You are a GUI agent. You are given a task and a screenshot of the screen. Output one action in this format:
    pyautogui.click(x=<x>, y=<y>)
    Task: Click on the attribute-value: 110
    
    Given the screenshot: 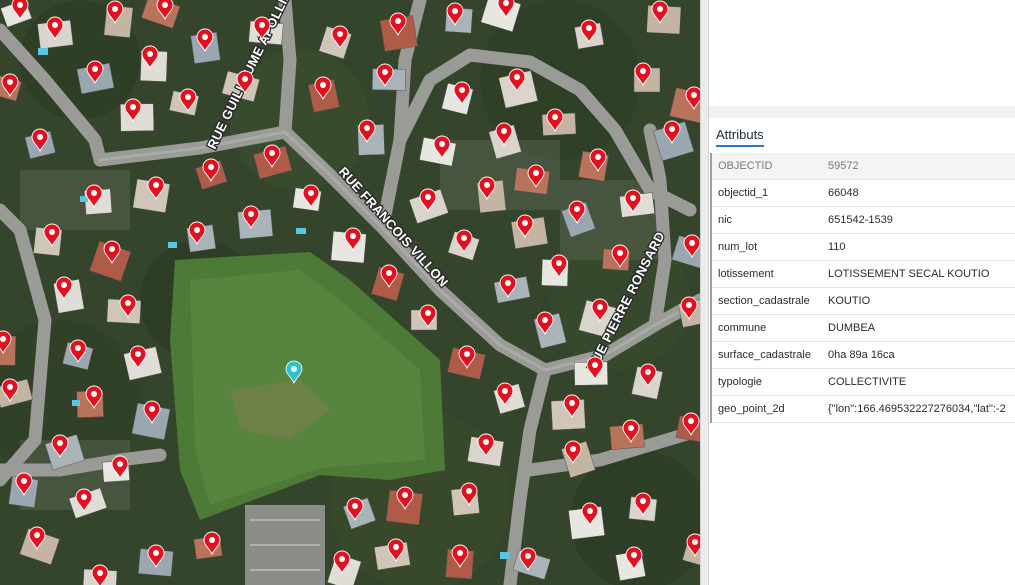 What is the action you would take?
    pyautogui.click(x=918, y=247)
    